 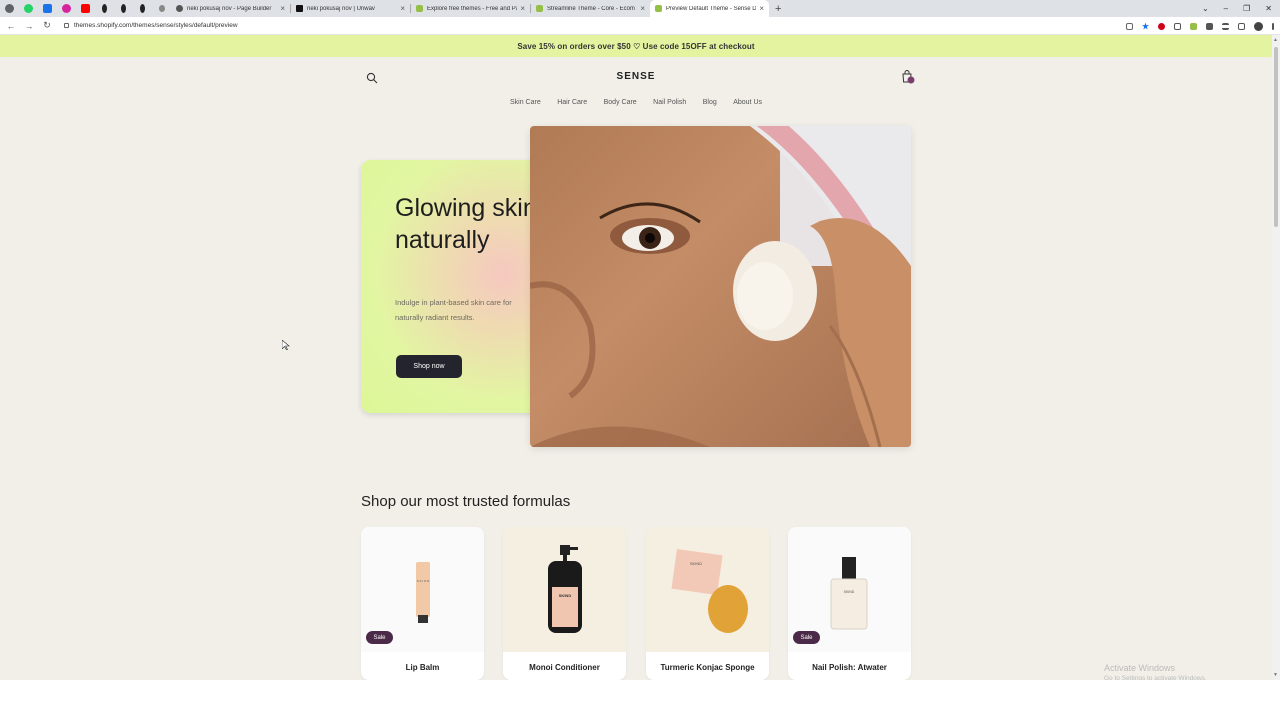 I want to click on window-controls: ⌄ – ❐ ✕, so click(x=1237, y=8).